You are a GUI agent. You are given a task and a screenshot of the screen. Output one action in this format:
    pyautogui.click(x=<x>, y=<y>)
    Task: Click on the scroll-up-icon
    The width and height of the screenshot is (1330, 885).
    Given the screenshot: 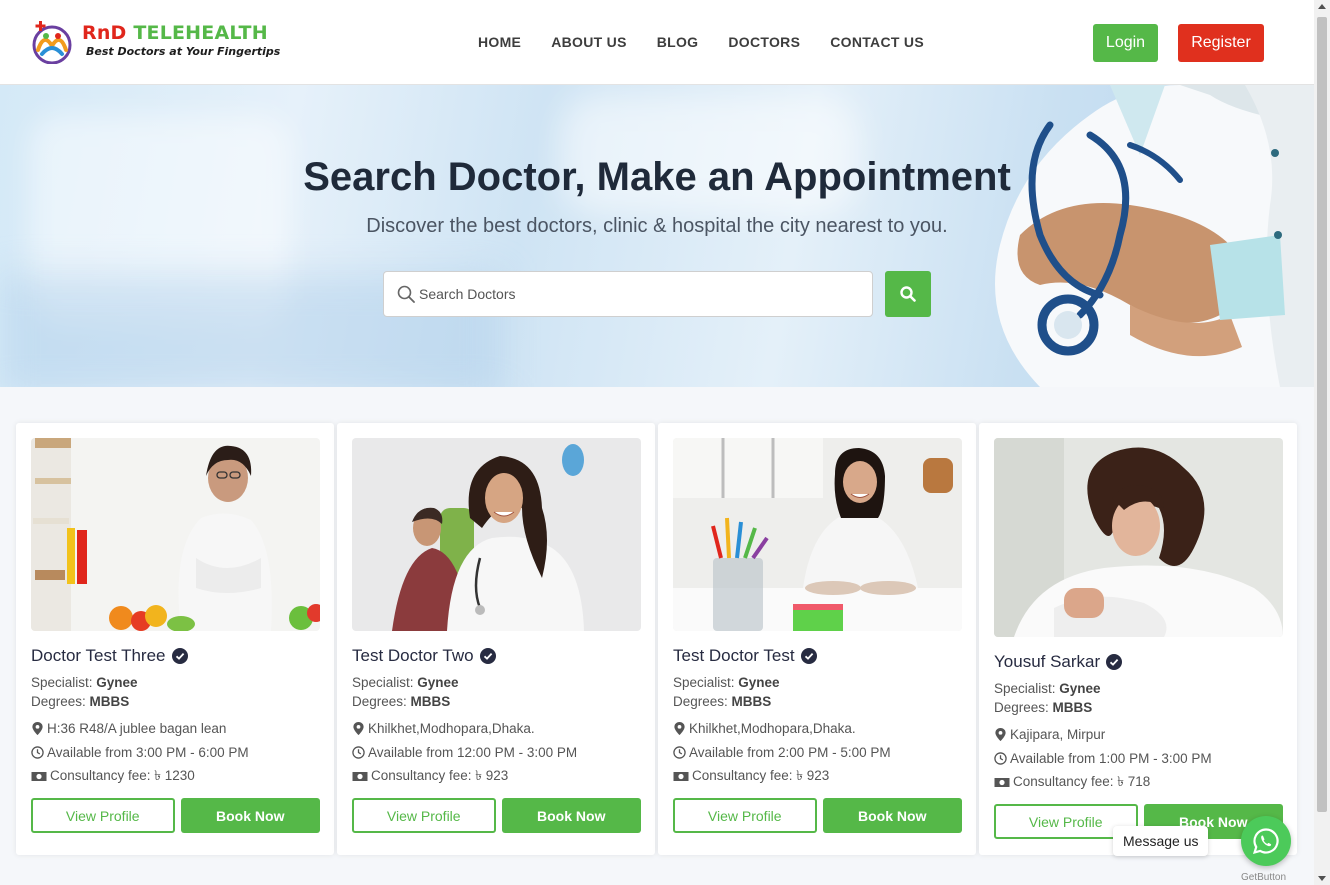 What is the action you would take?
    pyautogui.click(x=1322, y=6)
    